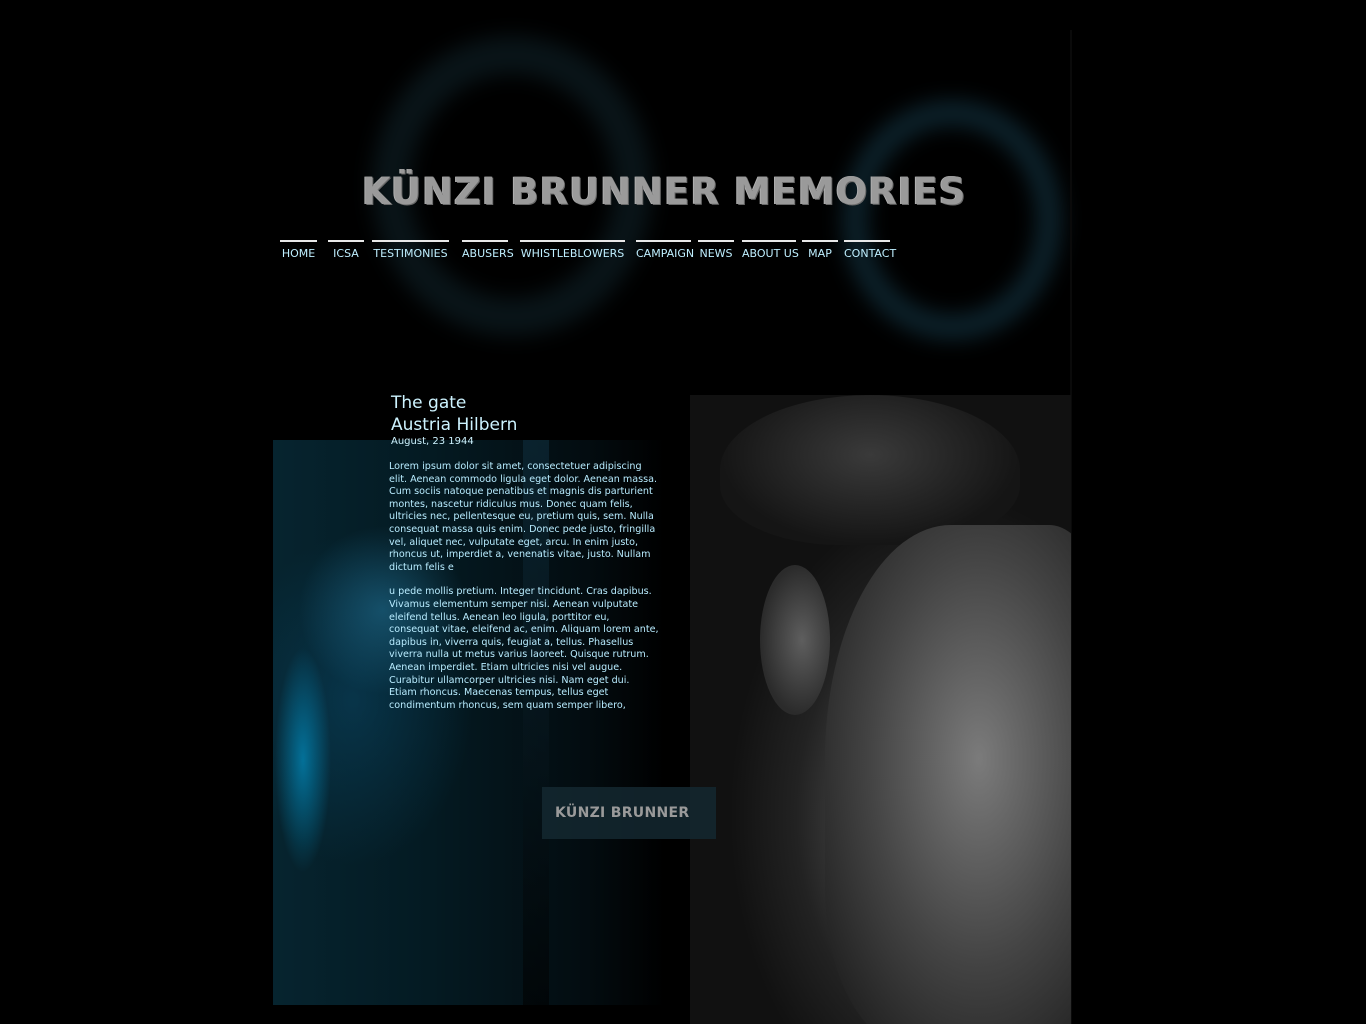 The image size is (1366, 1024). Describe the element at coordinates (952, 220) in the screenshot. I see `background-ring-decoration` at that location.